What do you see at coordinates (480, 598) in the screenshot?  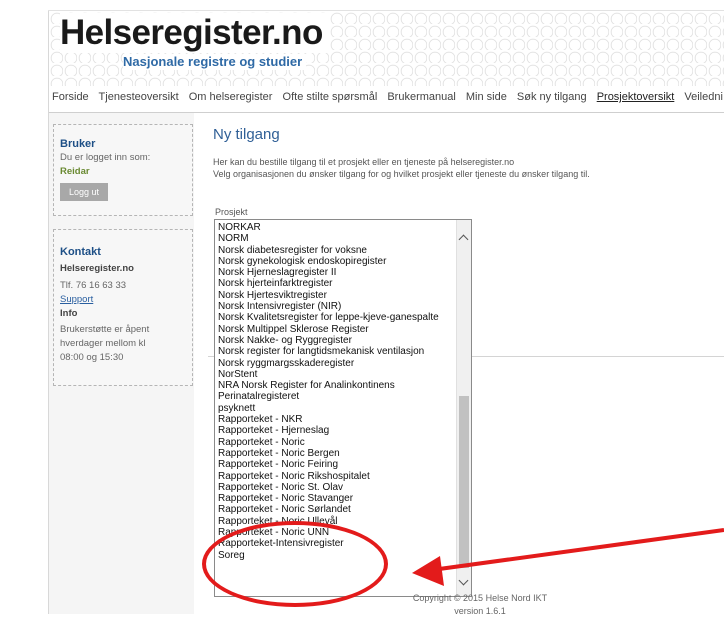 I see `footer-copyright: Copyright © 2015 Helse Nord IKT` at bounding box center [480, 598].